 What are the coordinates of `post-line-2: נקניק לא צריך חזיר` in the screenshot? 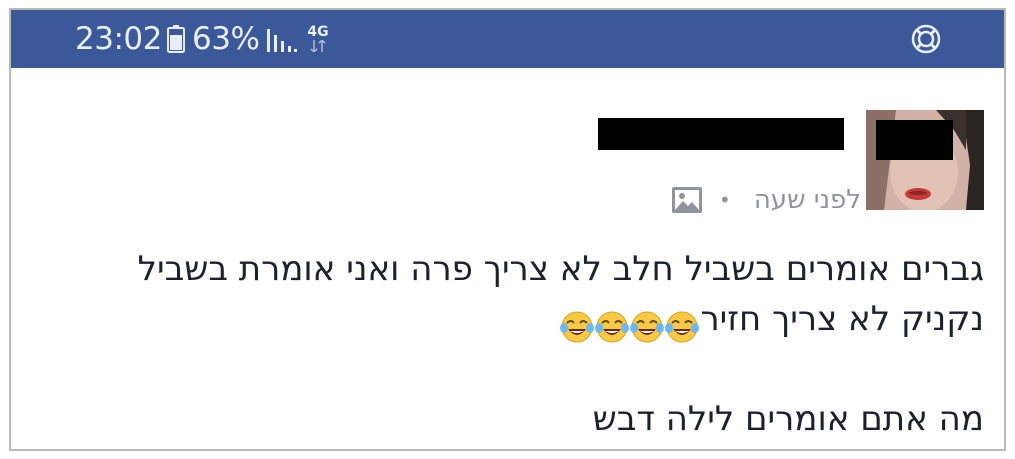 It's located at (519, 319).